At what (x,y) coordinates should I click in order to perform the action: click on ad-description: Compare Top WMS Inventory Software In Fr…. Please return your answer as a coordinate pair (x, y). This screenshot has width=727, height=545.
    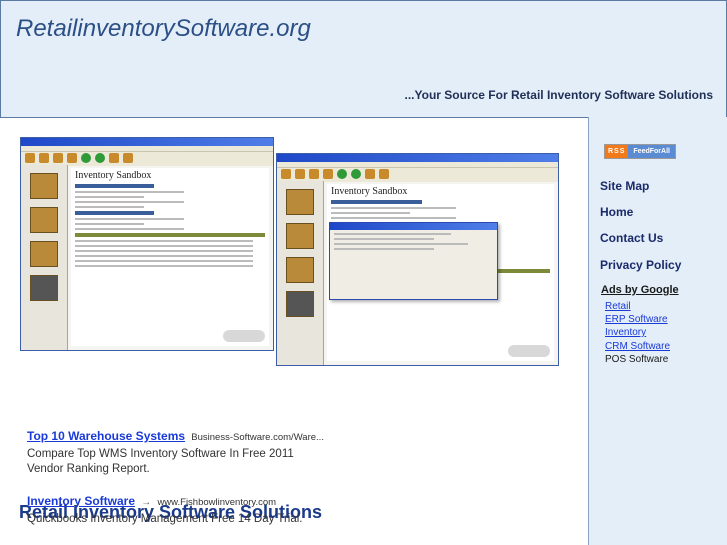
    Looking at the image, I should click on (160, 461).